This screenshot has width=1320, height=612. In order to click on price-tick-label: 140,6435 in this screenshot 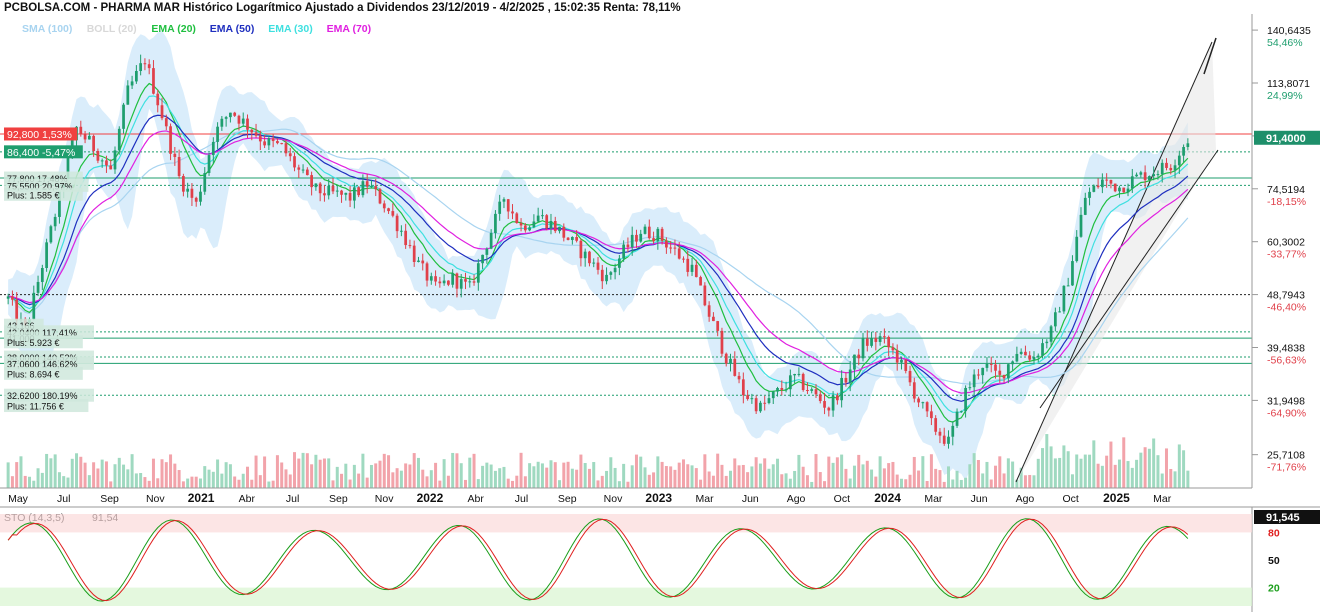, I will do `click(1289, 31)`.